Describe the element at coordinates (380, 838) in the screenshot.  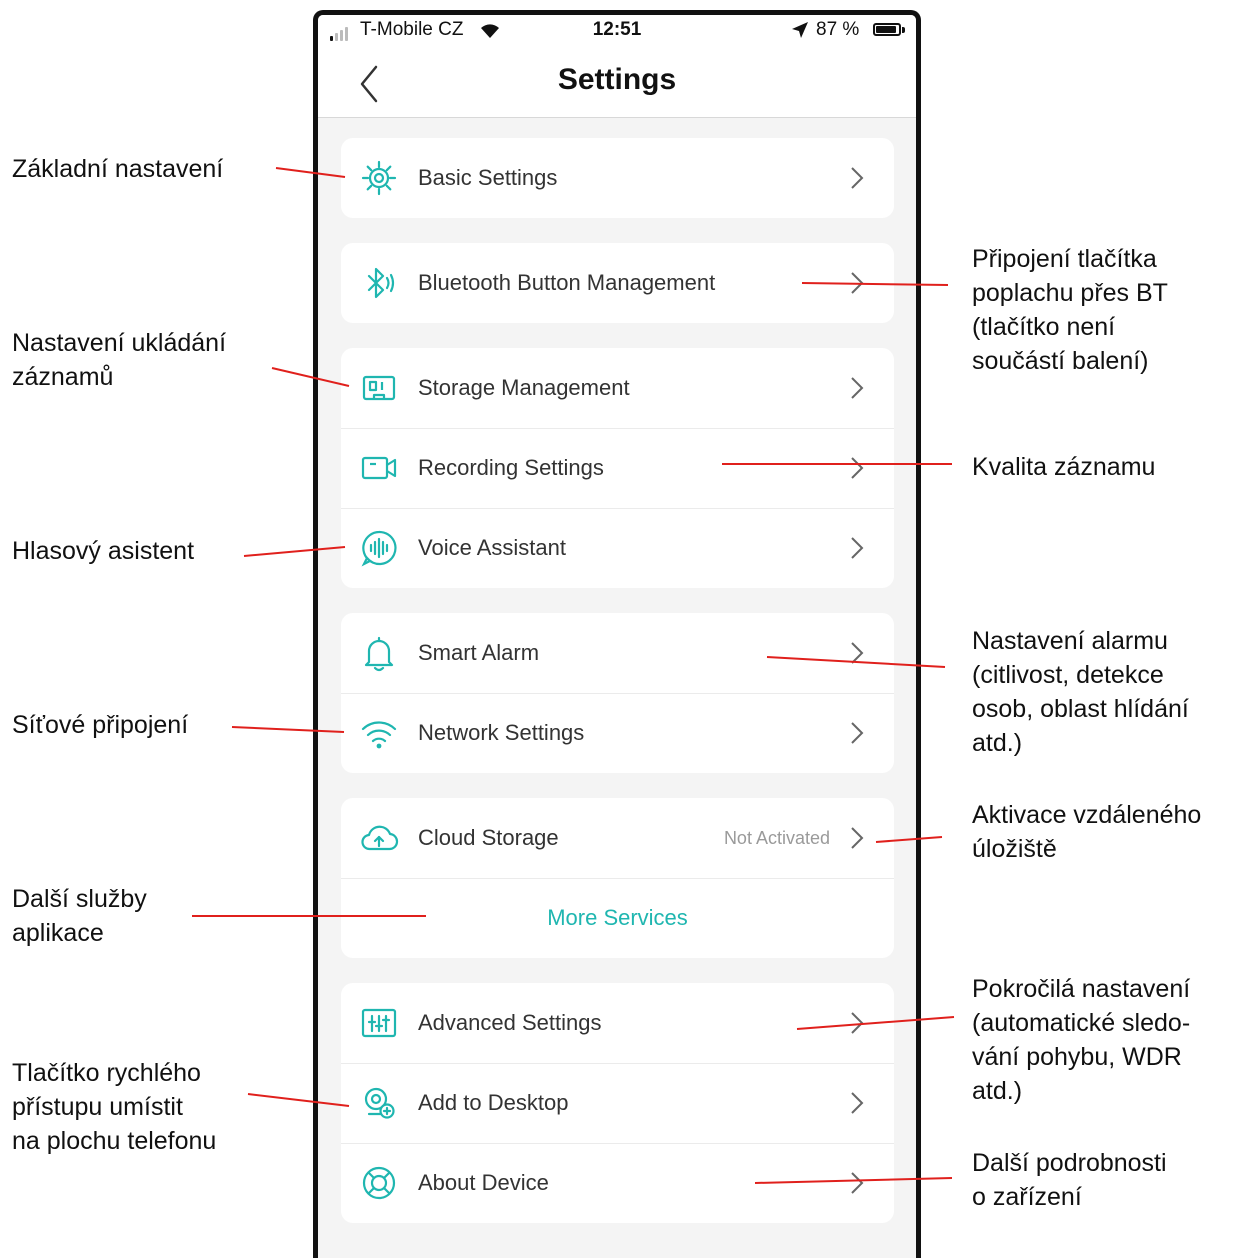
I see `cloud-upload-icon` at that location.